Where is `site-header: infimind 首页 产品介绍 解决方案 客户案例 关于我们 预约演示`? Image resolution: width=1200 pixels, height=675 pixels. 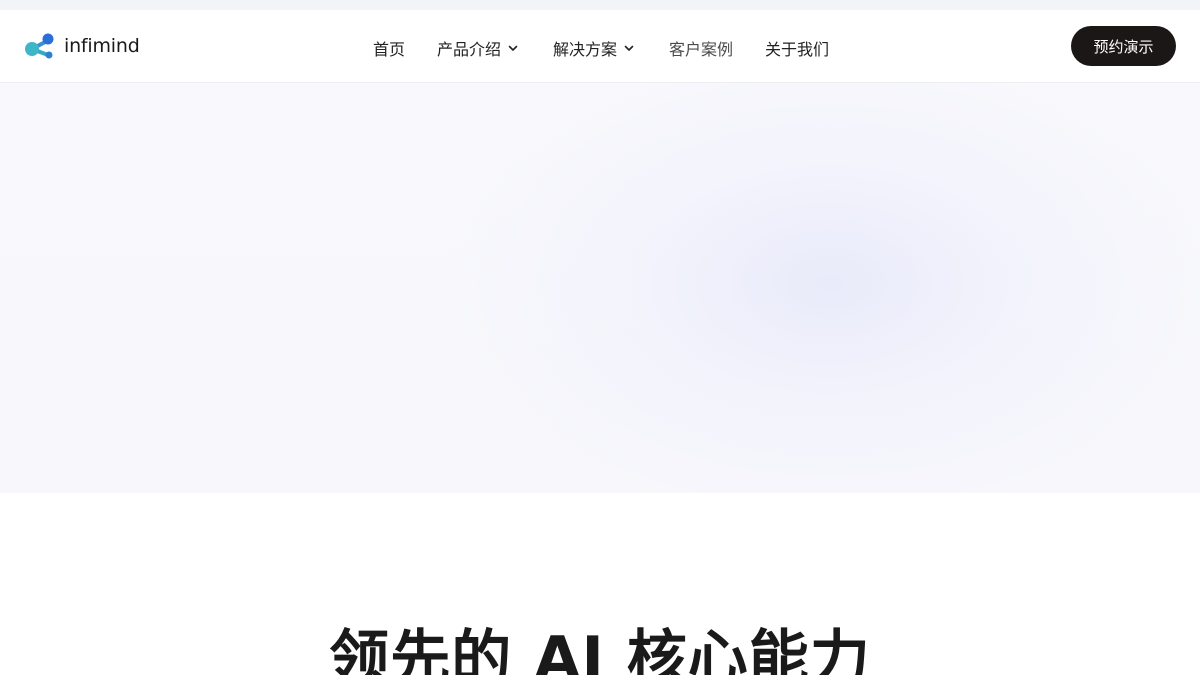
site-header: infimind 首页 产品介绍 解决方案 客户案例 关于我们 预约演示 is located at coordinates (600, 46).